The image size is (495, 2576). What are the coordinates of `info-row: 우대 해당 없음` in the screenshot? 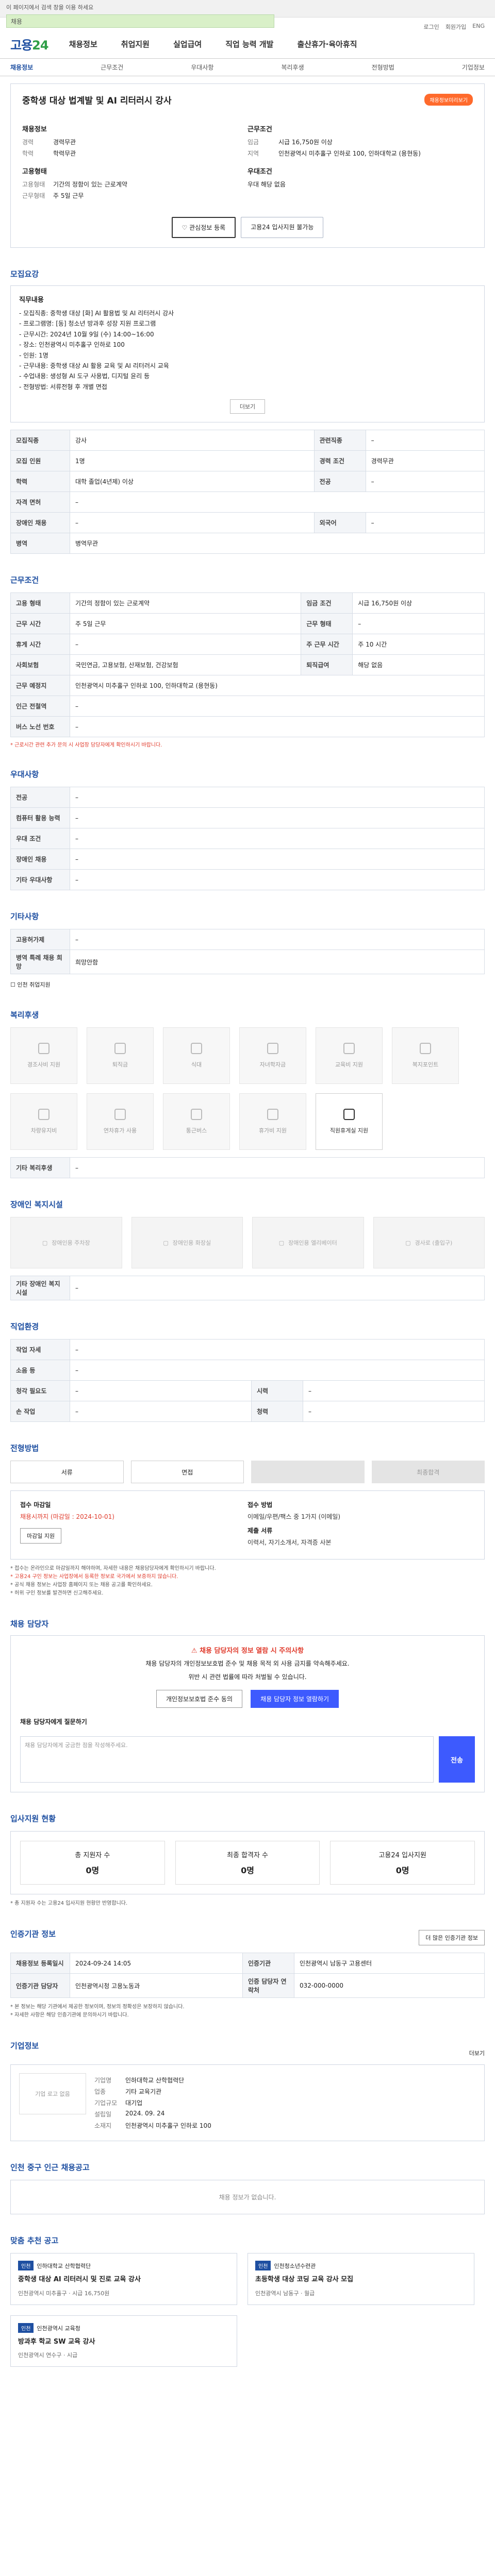 It's located at (267, 184).